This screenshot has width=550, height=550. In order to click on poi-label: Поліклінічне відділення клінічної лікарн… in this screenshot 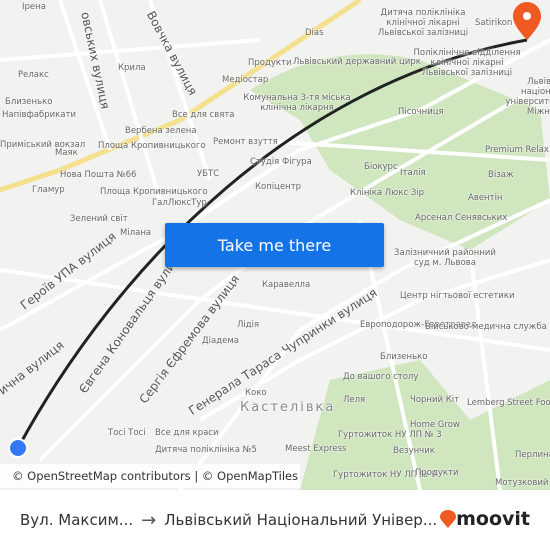, I will do `click(467, 63)`.